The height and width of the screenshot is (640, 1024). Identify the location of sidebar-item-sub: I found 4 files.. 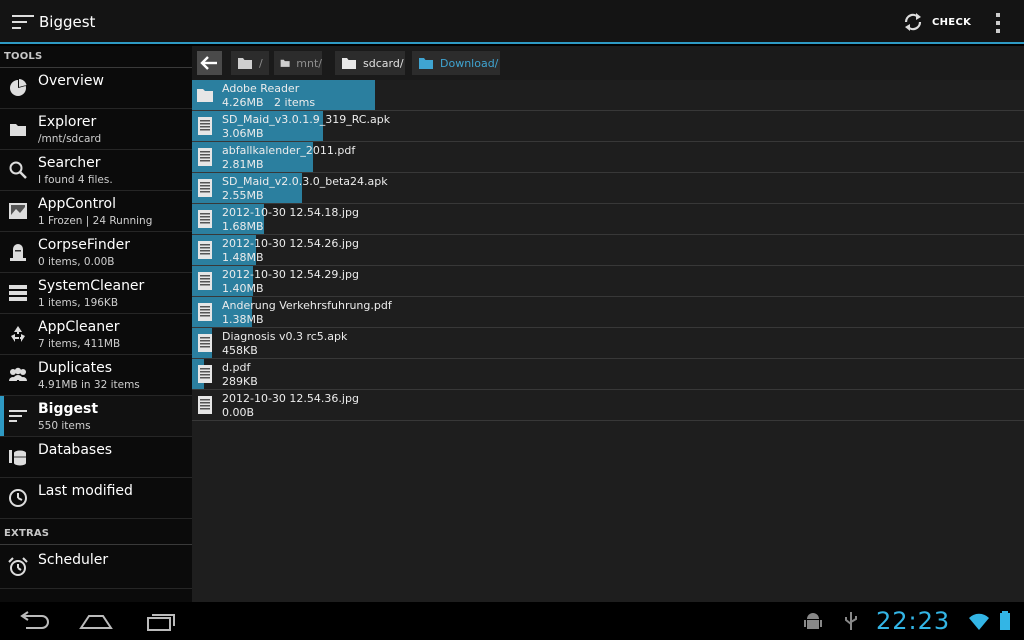
(75, 180).